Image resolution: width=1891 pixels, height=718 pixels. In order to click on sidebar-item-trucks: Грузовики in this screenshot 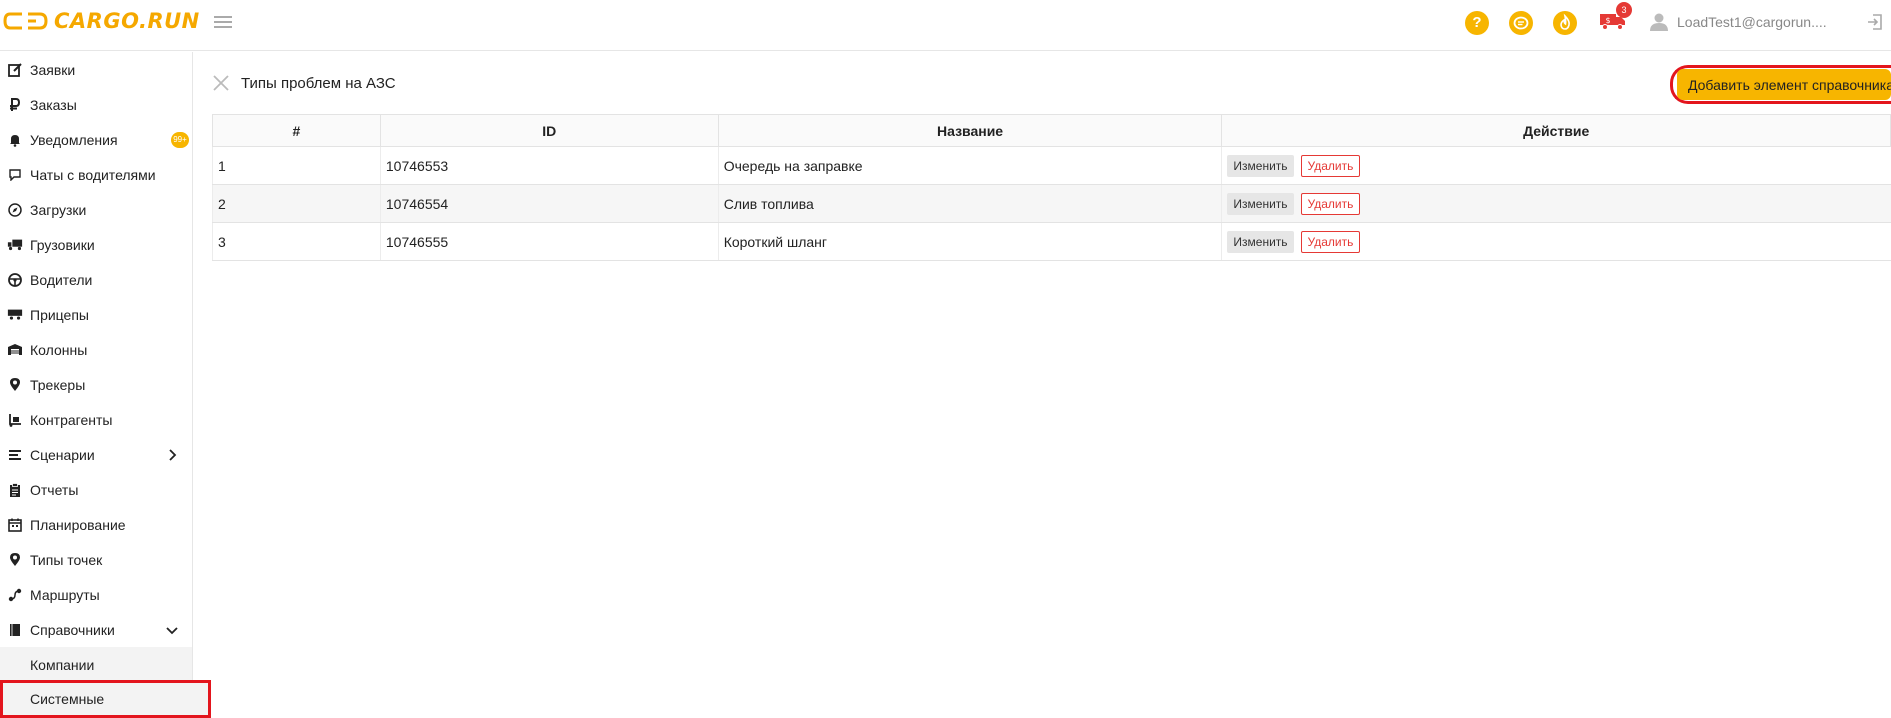, I will do `click(96, 244)`.